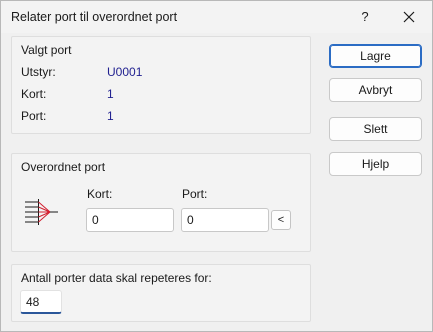 Image resolution: width=433 pixels, height=332 pixels. What do you see at coordinates (38, 72) in the screenshot?
I see `equipment-label: Utstyr:` at bounding box center [38, 72].